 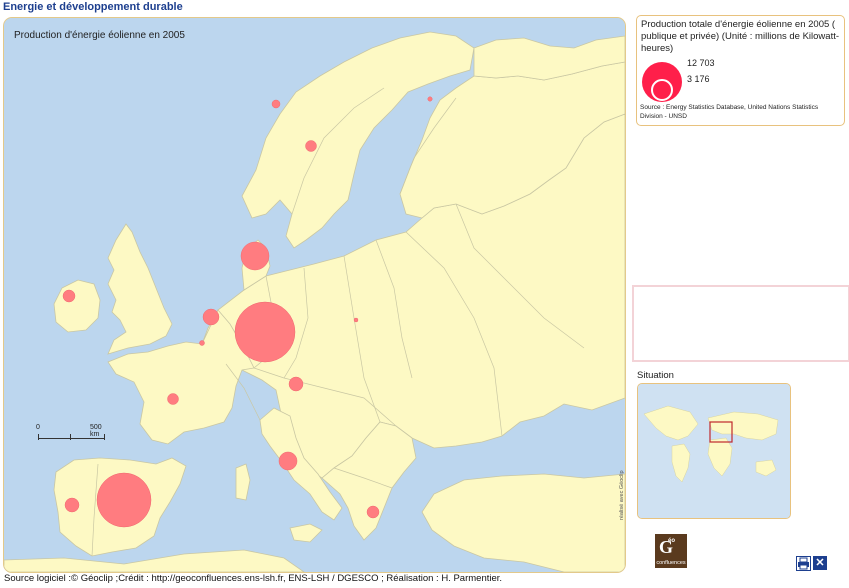 I want to click on symbol-portugal, so click(x=72, y=505).